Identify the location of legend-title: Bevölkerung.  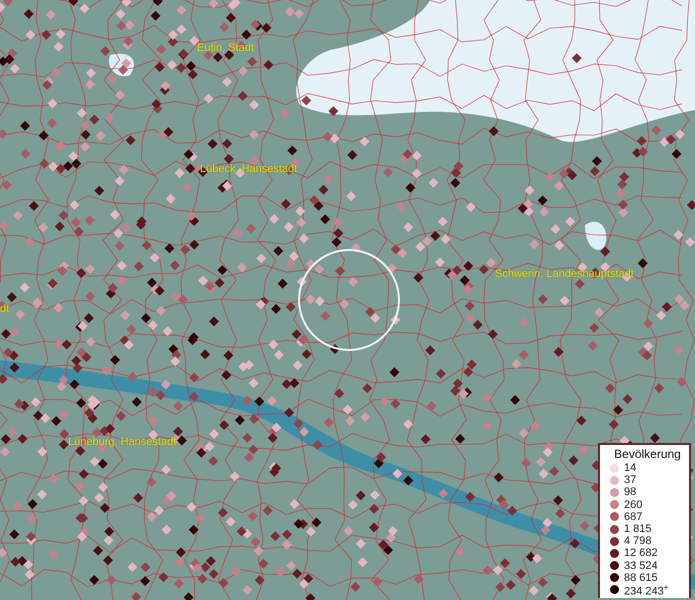
(647, 454).